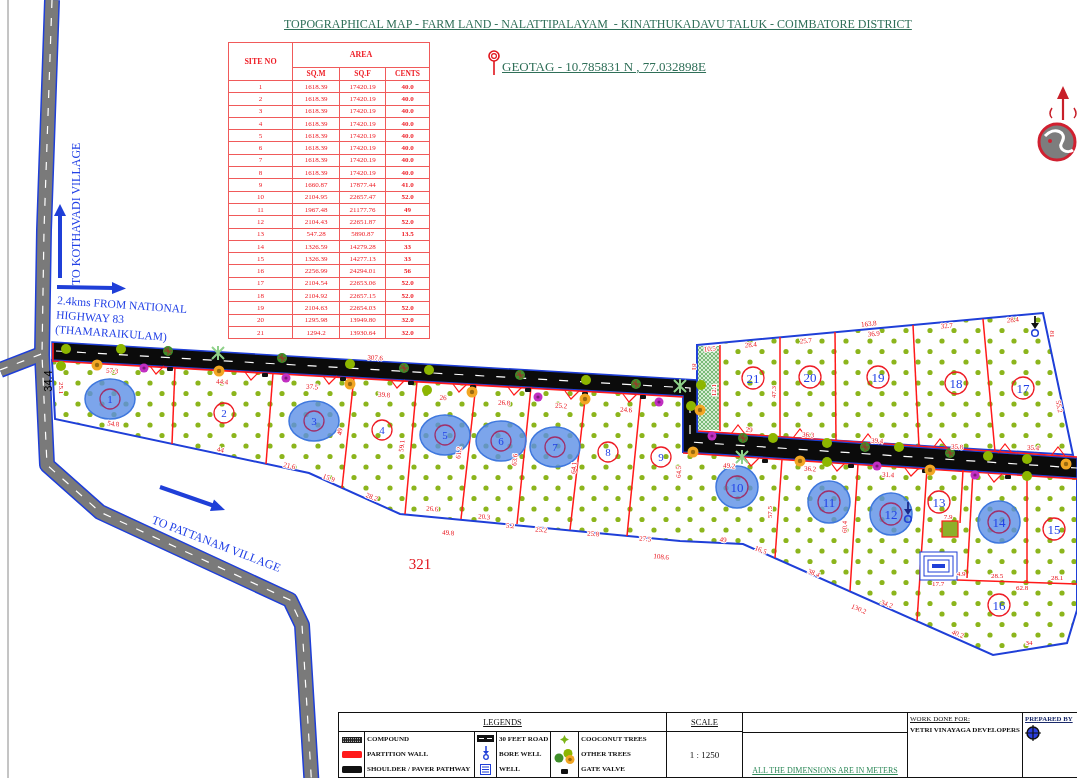 The height and width of the screenshot is (778, 1077). I want to click on plot-number: 20, so click(810, 377).